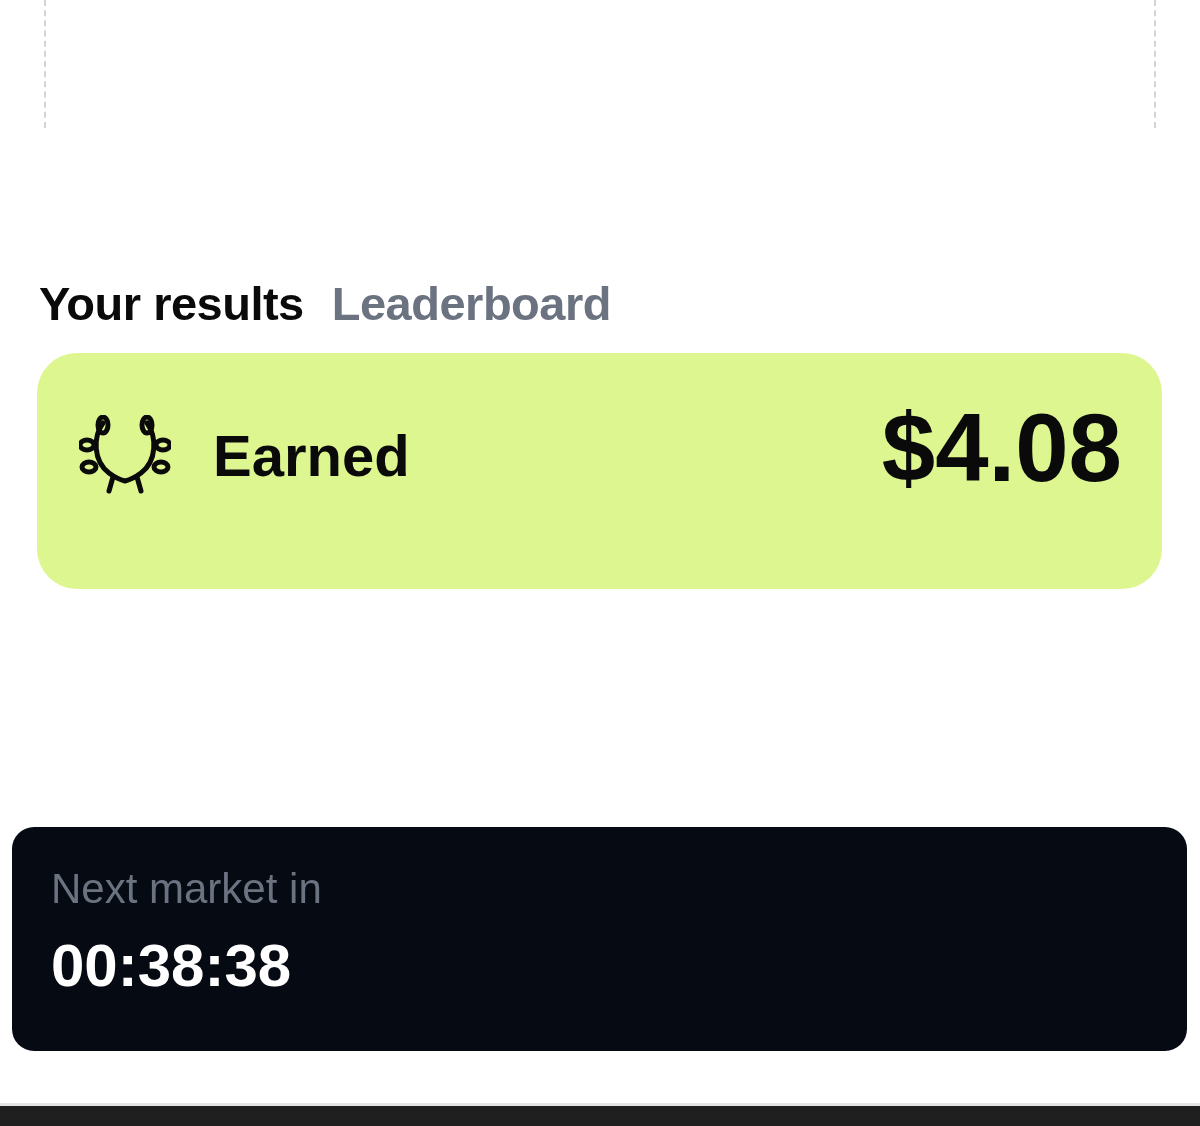  What do you see at coordinates (311, 455) in the screenshot?
I see `earned-label: Earned` at bounding box center [311, 455].